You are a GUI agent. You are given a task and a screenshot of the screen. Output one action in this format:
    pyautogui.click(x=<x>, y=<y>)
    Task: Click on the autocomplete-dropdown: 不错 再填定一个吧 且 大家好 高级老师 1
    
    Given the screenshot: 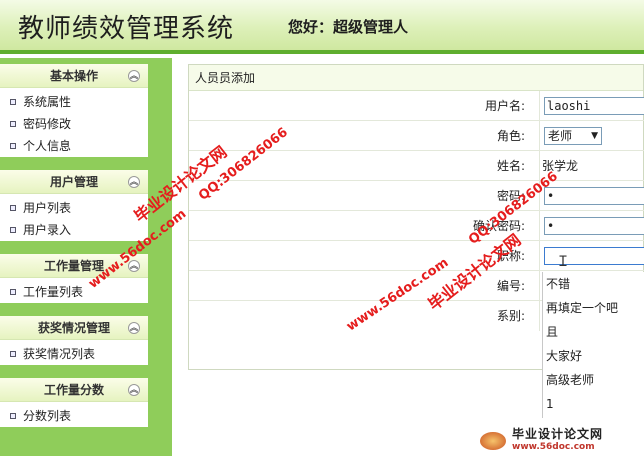 What is the action you would take?
    pyautogui.click(x=593, y=345)
    